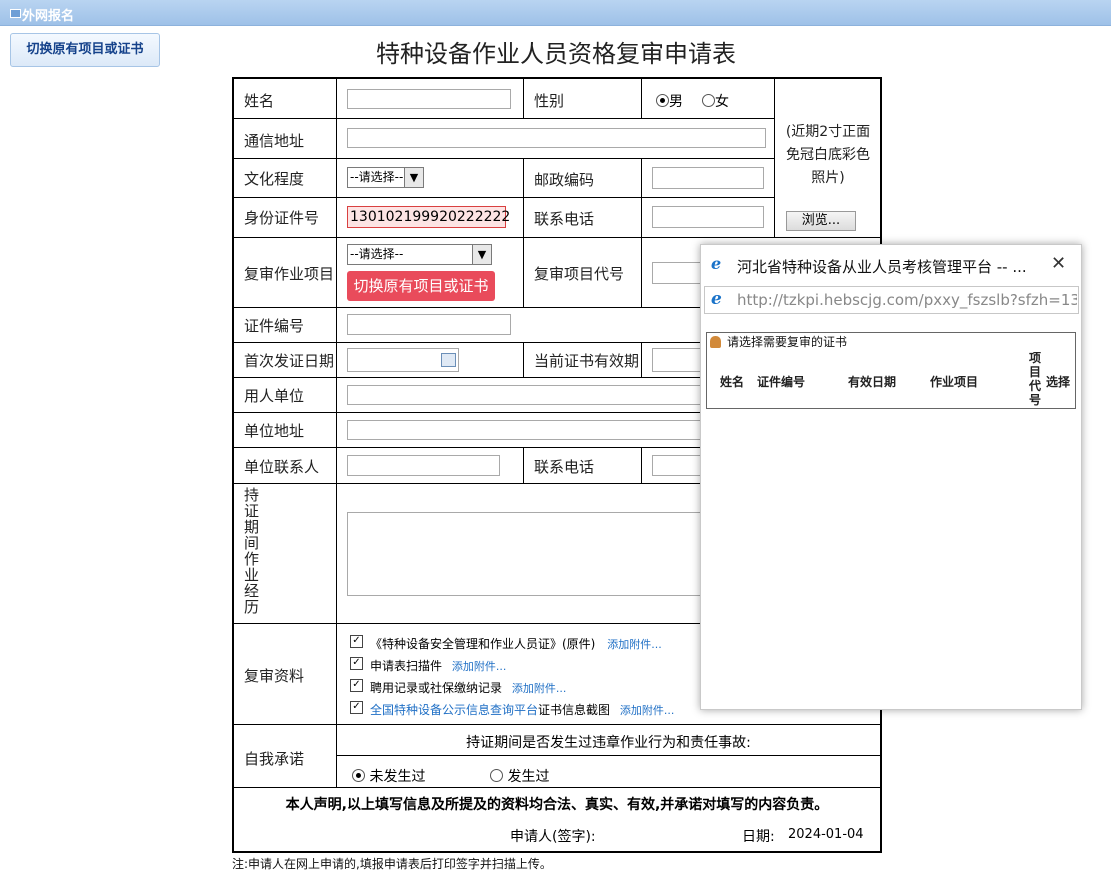 Image resolution: width=1111 pixels, height=876 pixels. Describe the element at coordinates (397, 777) in the screenshot. I see `promise-no-label: 未发生过` at that location.